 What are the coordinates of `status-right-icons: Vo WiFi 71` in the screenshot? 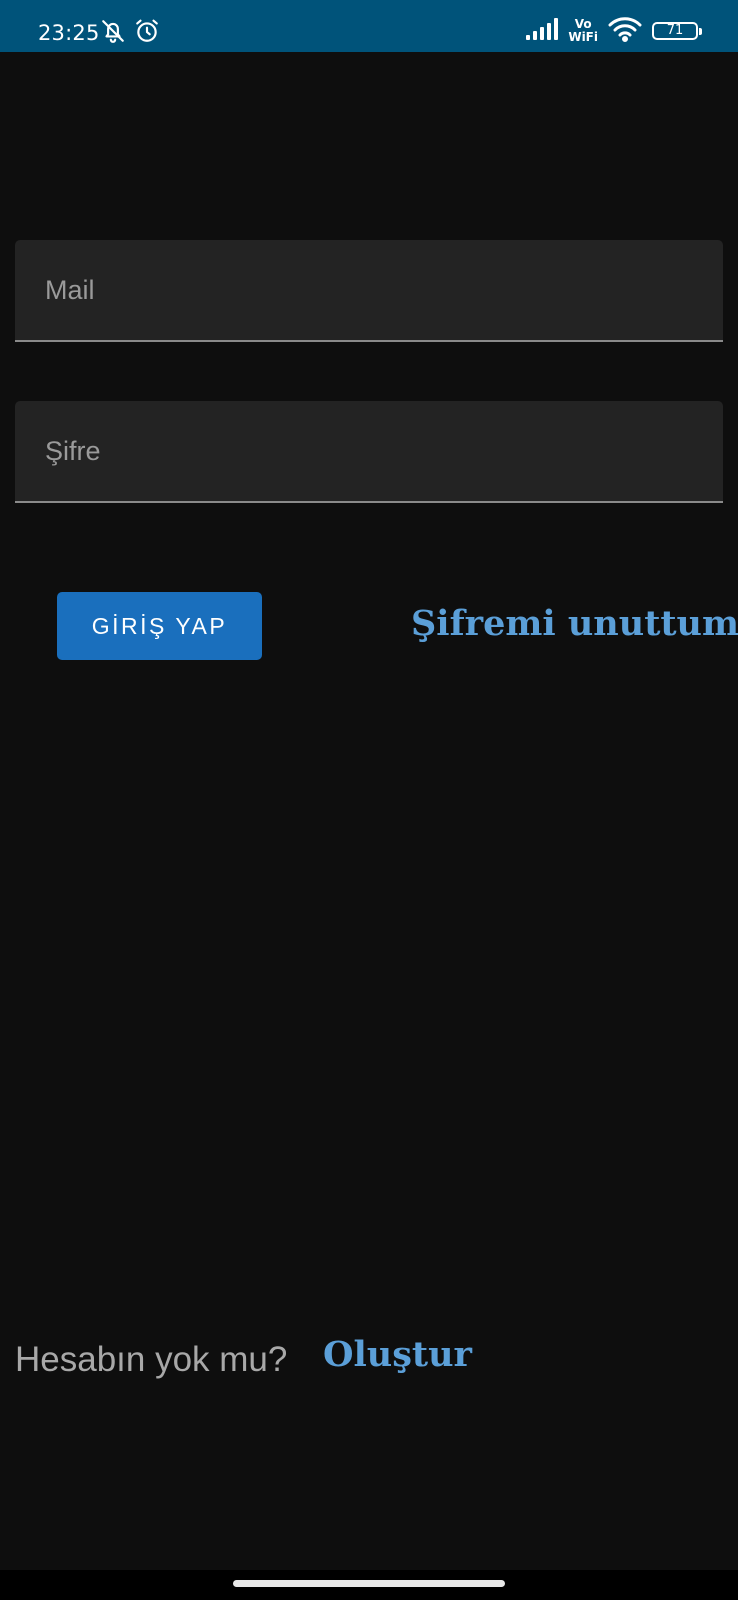 It's located at (614, 31).